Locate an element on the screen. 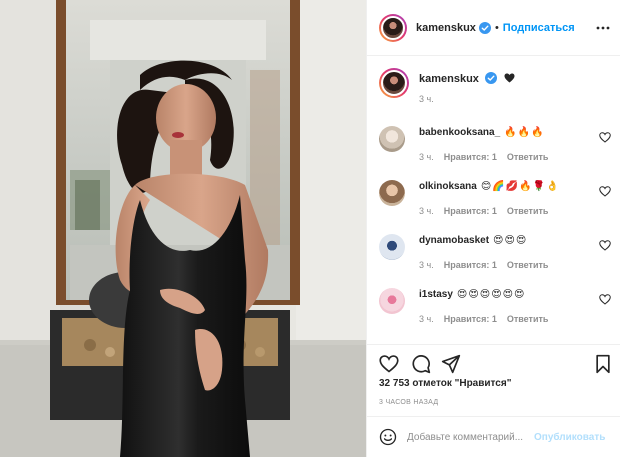  caption-username: kamenskux is located at coordinates (449, 79).